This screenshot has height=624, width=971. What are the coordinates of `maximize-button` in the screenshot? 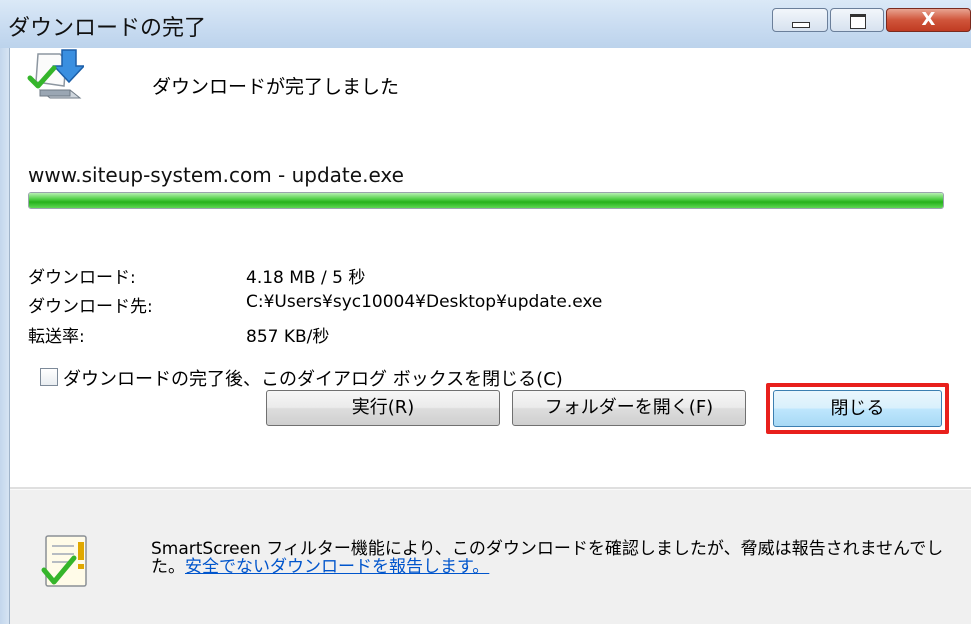 It's located at (857, 20).